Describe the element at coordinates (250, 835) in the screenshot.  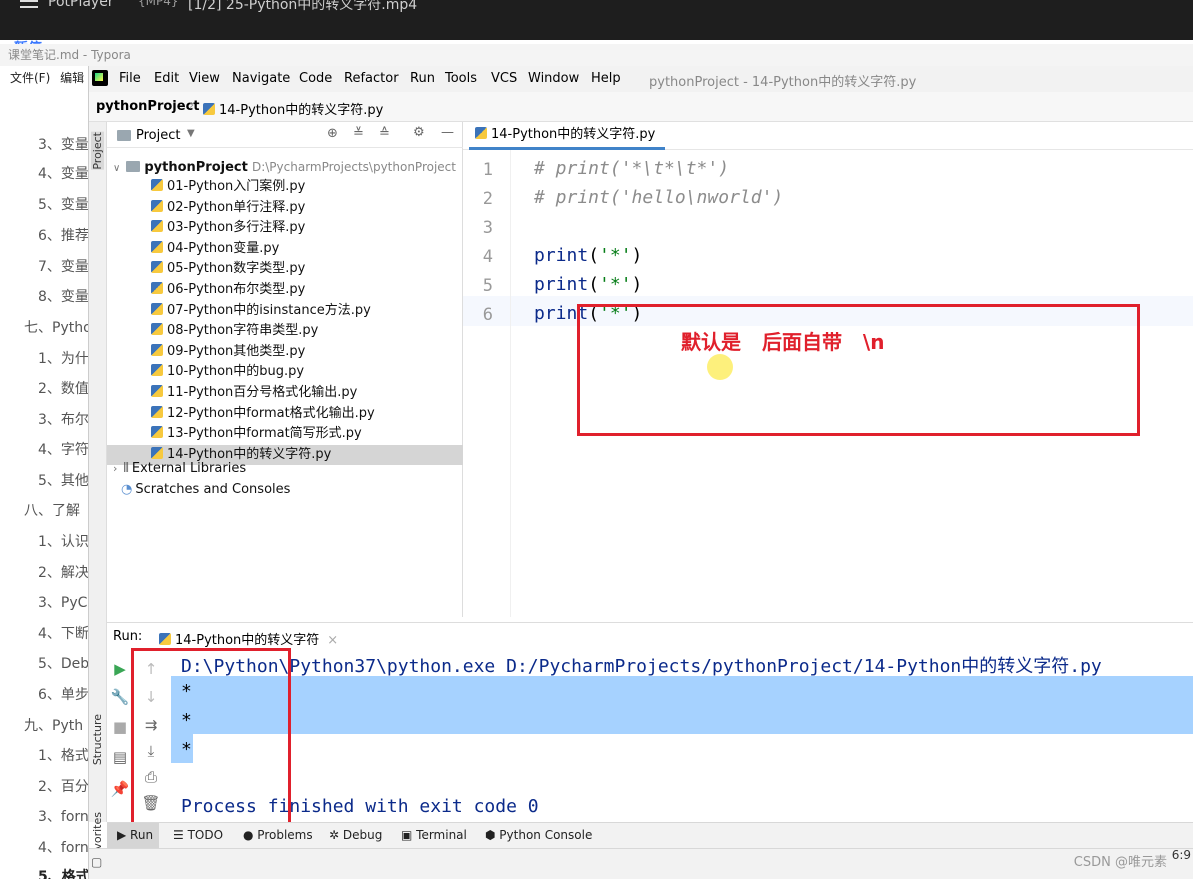
I see `problems-icon: ●` at that location.